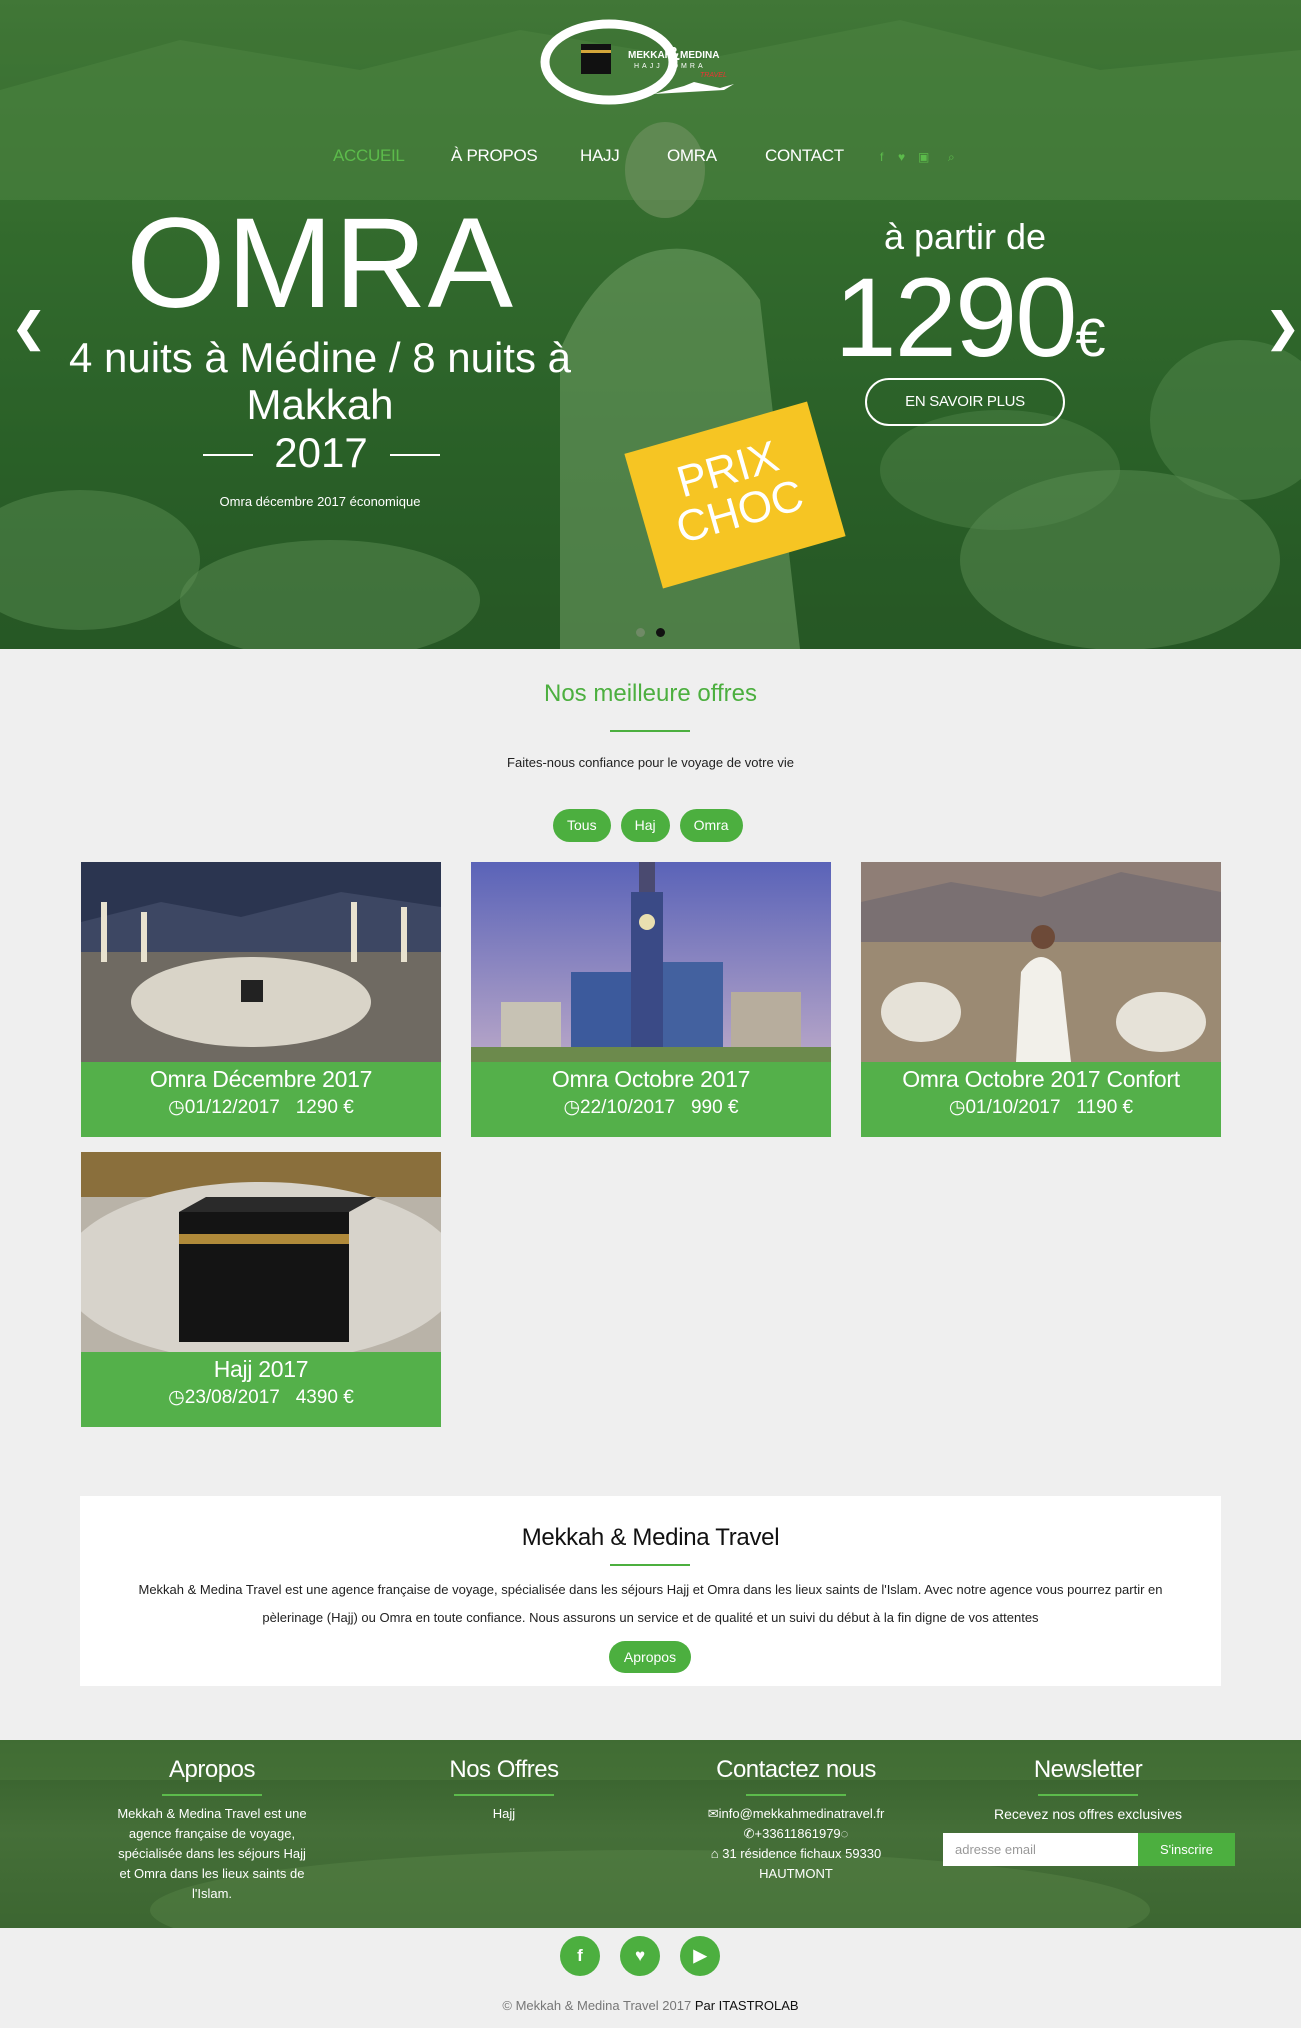 This screenshot has height=2028, width=1301. Describe the element at coordinates (504, 1790) in the screenshot. I see `footer-offres: Nos Offres Hajj` at that location.